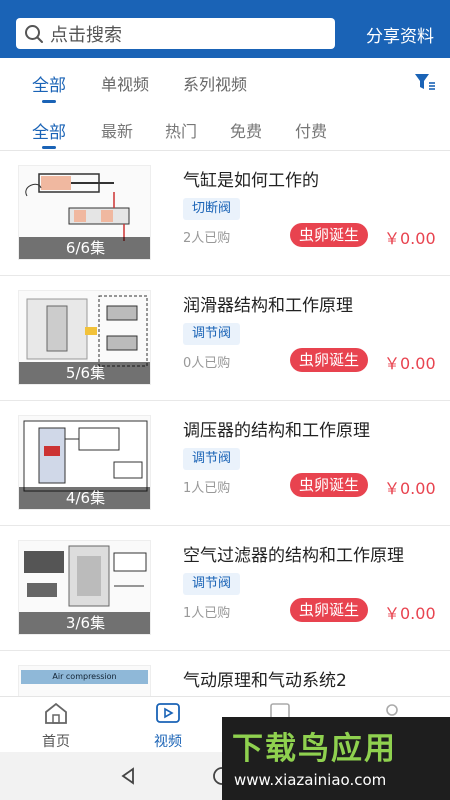 The image size is (450, 800). I want to click on thumbnail-caption: Air compression, so click(84, 677).